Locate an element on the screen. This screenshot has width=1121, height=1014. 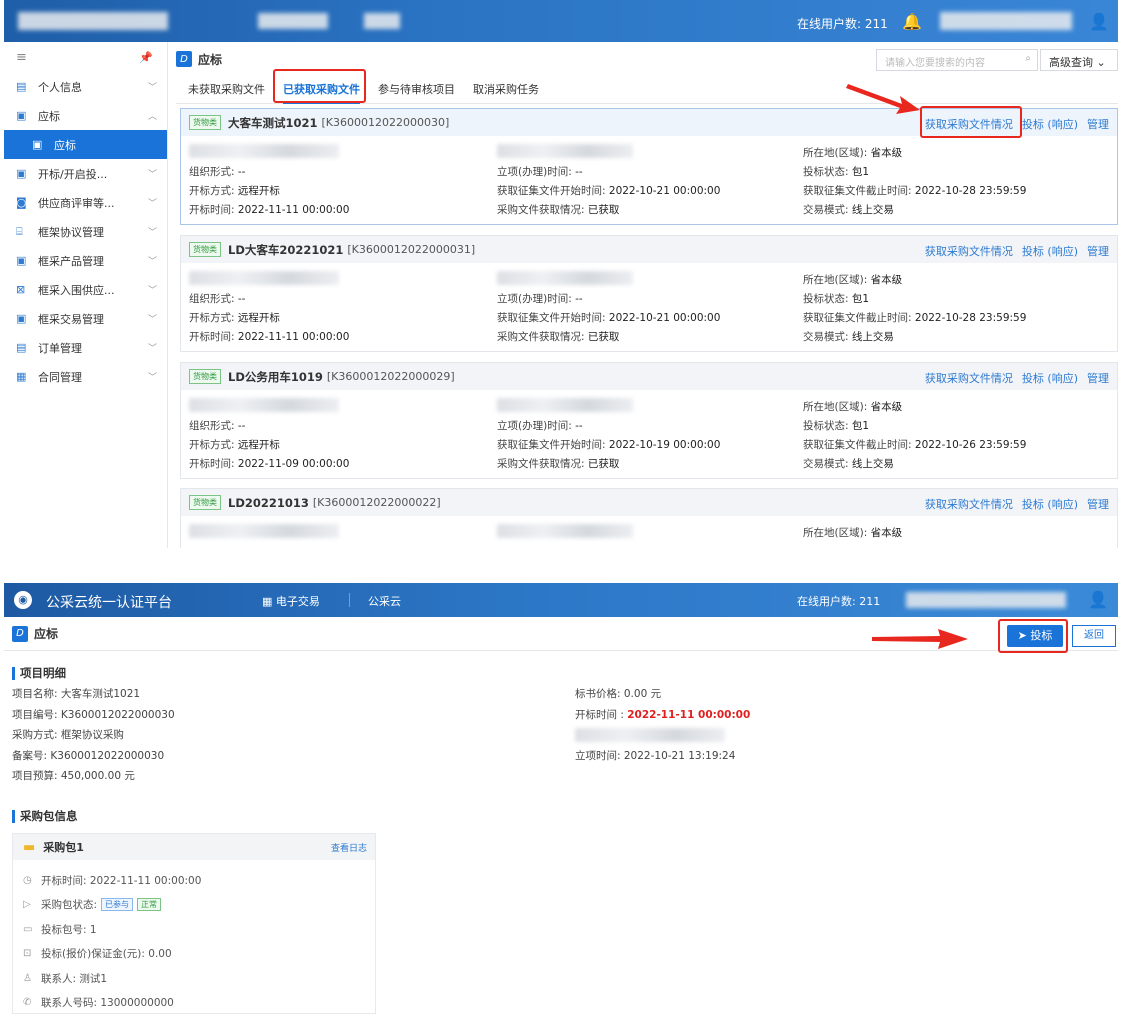
search-input: 请输入您要搜索的内容 ⌕ is located at coordinates (957, 60).